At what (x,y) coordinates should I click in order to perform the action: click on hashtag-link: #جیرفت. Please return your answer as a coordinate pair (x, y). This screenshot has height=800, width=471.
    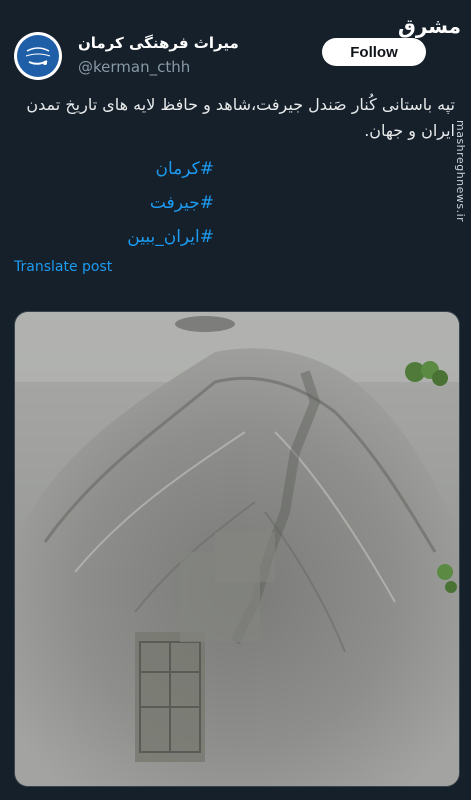
    Looking at the image, I should click on (114, 203).